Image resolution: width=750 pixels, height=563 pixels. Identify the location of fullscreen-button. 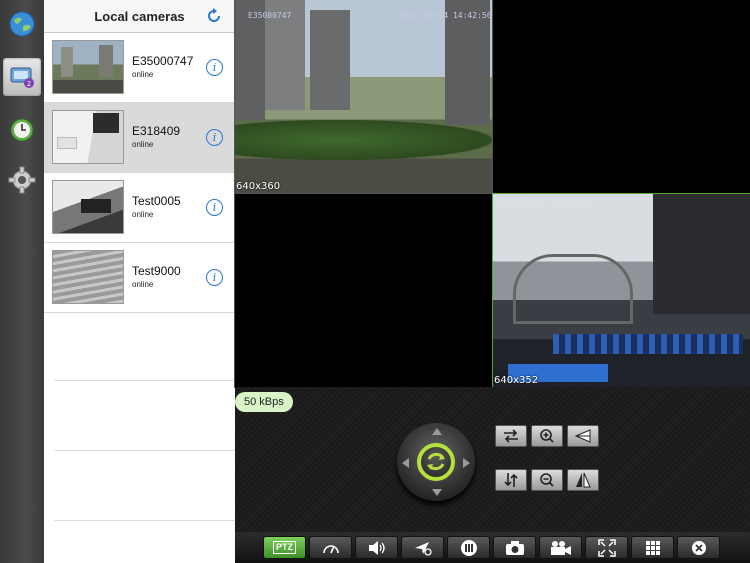
(606, 547).